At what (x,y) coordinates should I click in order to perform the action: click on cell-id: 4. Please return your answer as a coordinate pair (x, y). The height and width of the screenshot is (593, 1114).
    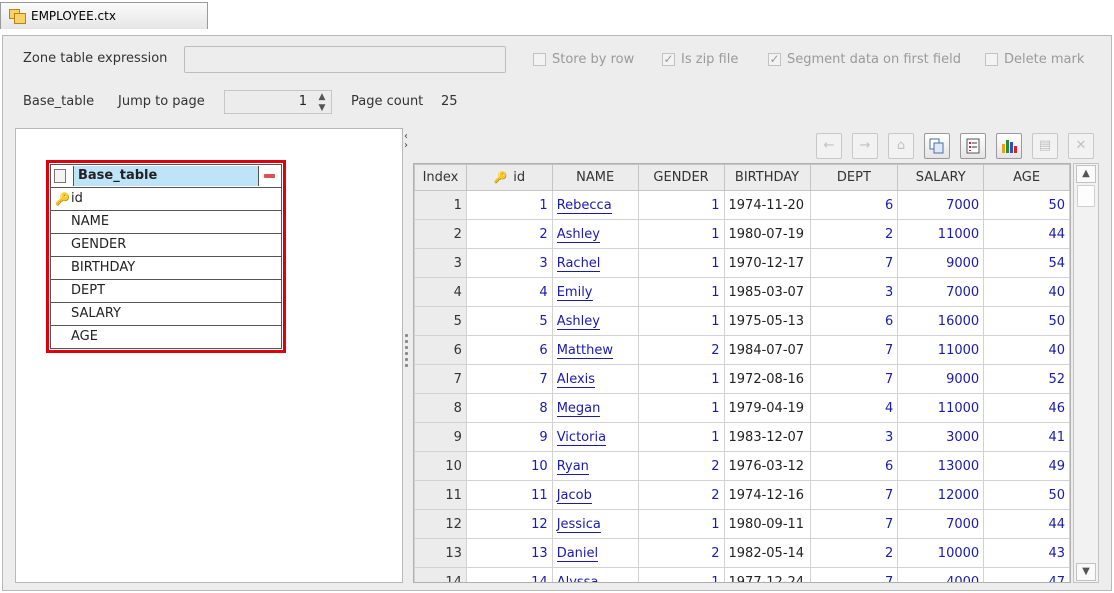
    Looking at the image, I should click on (509, 292).